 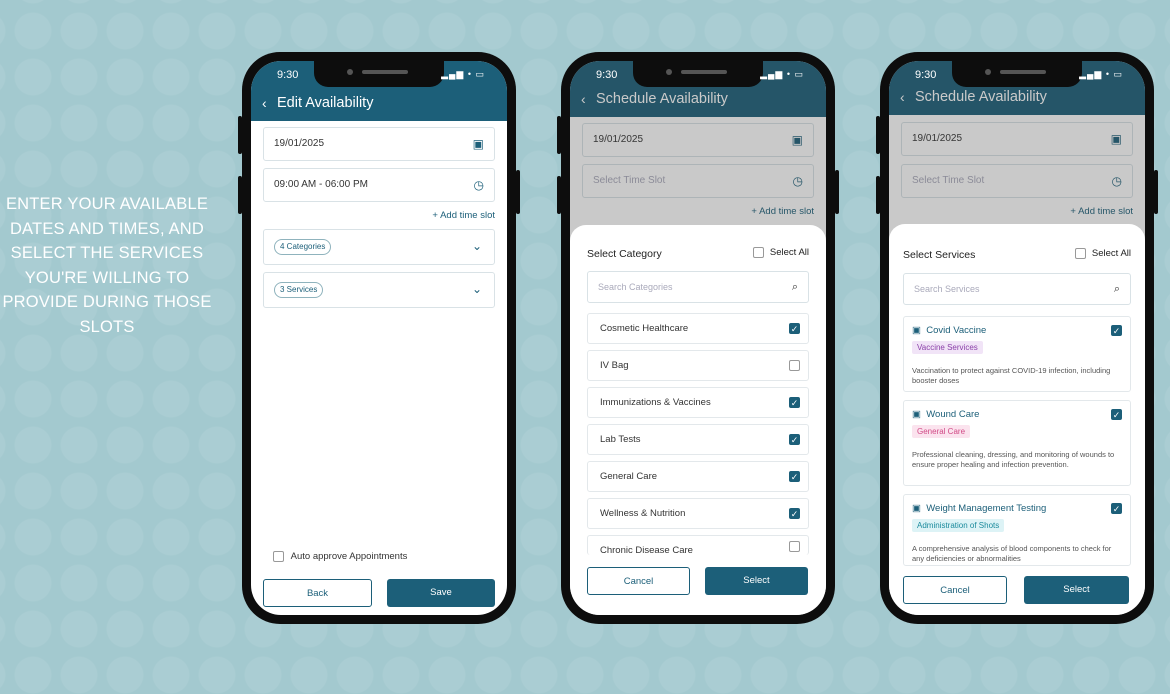 I want to click on category-item: IV Bag, so click(x=698, y=365).